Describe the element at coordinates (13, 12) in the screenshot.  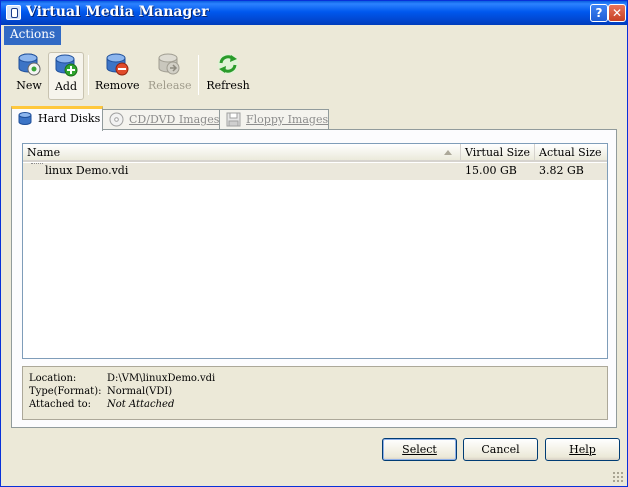
I see `app-icon` at that location.